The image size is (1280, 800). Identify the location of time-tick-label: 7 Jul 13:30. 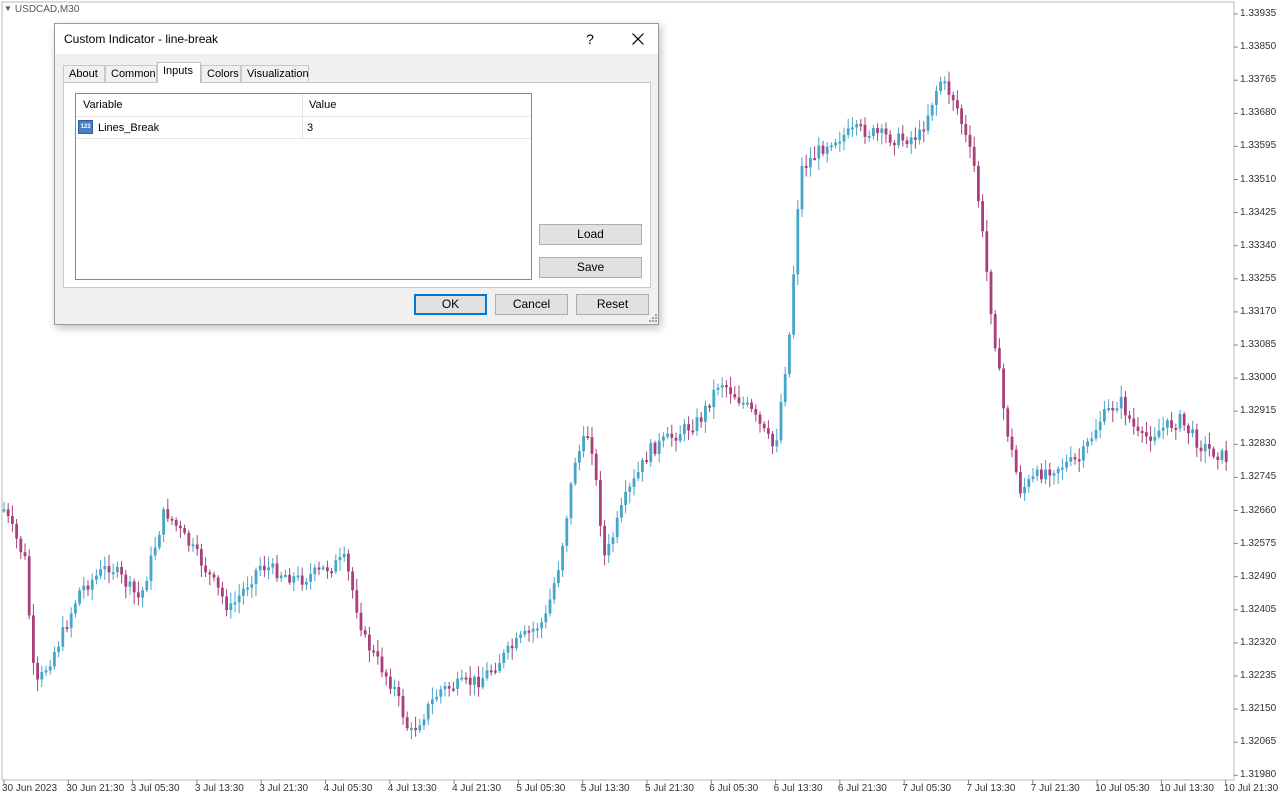
(991, 788).